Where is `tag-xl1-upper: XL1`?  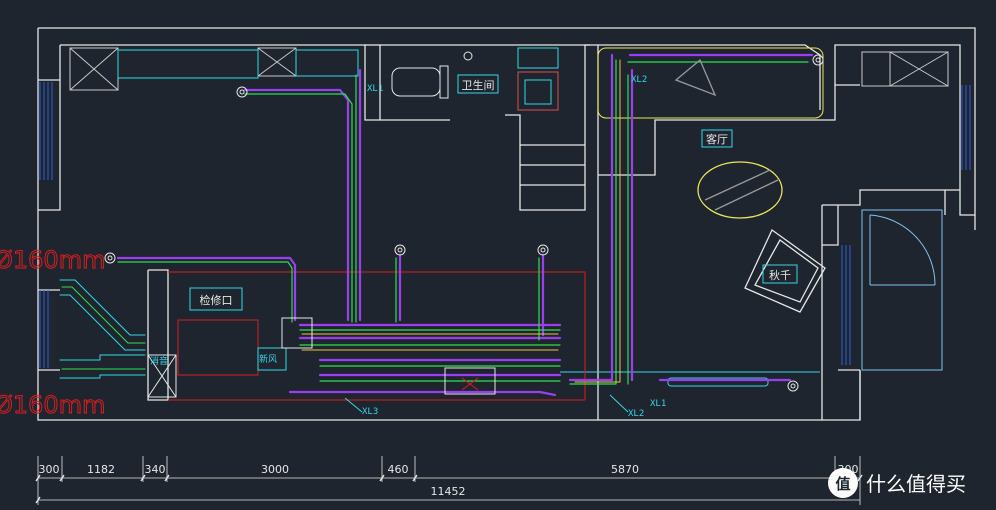 tag-xl1-upper: XL1 is located at coordinates (375, 89).